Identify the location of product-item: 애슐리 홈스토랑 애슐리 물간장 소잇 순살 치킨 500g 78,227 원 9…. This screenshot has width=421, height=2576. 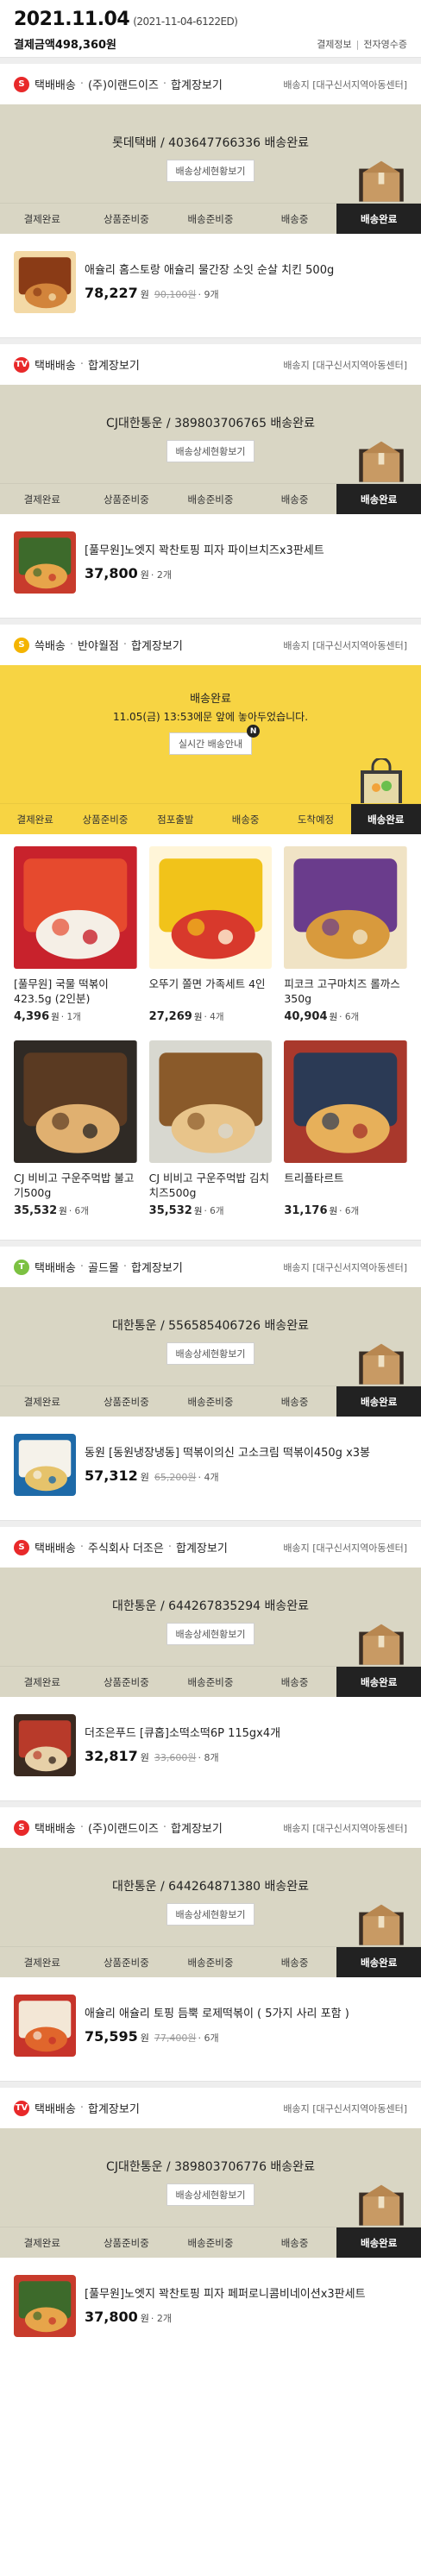
(211, 285).